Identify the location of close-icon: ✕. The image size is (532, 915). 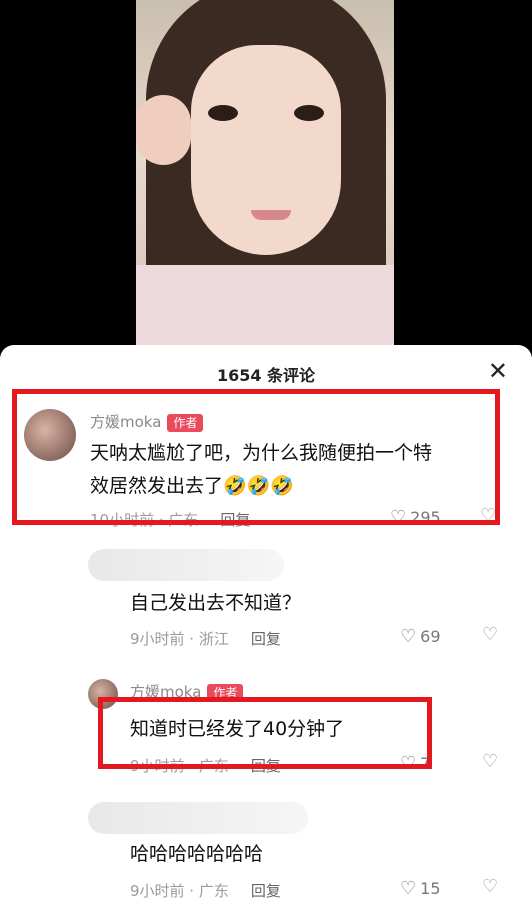
(498, 371).